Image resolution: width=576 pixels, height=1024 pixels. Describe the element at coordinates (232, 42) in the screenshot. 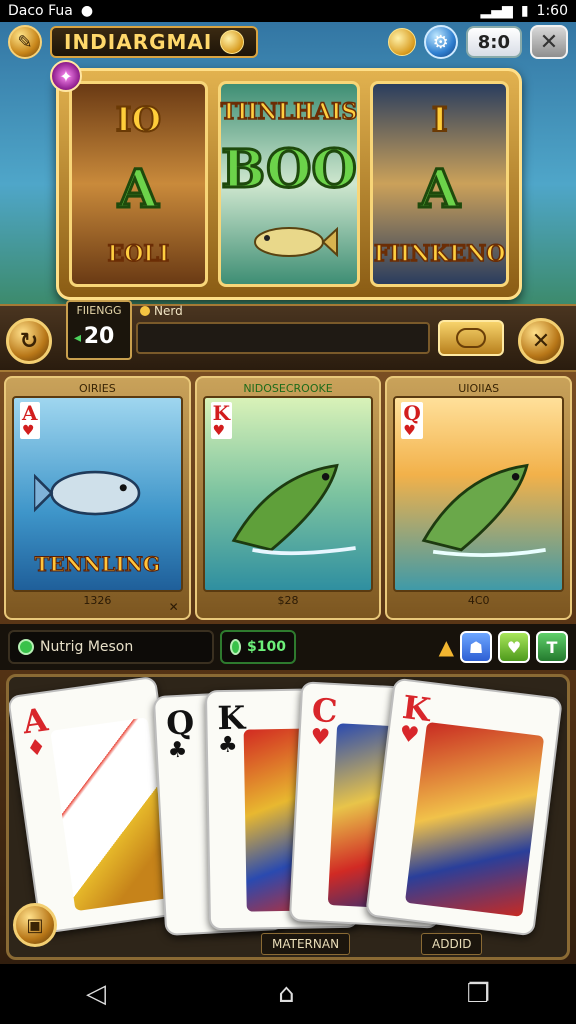

I see `coin-icon` at that location.